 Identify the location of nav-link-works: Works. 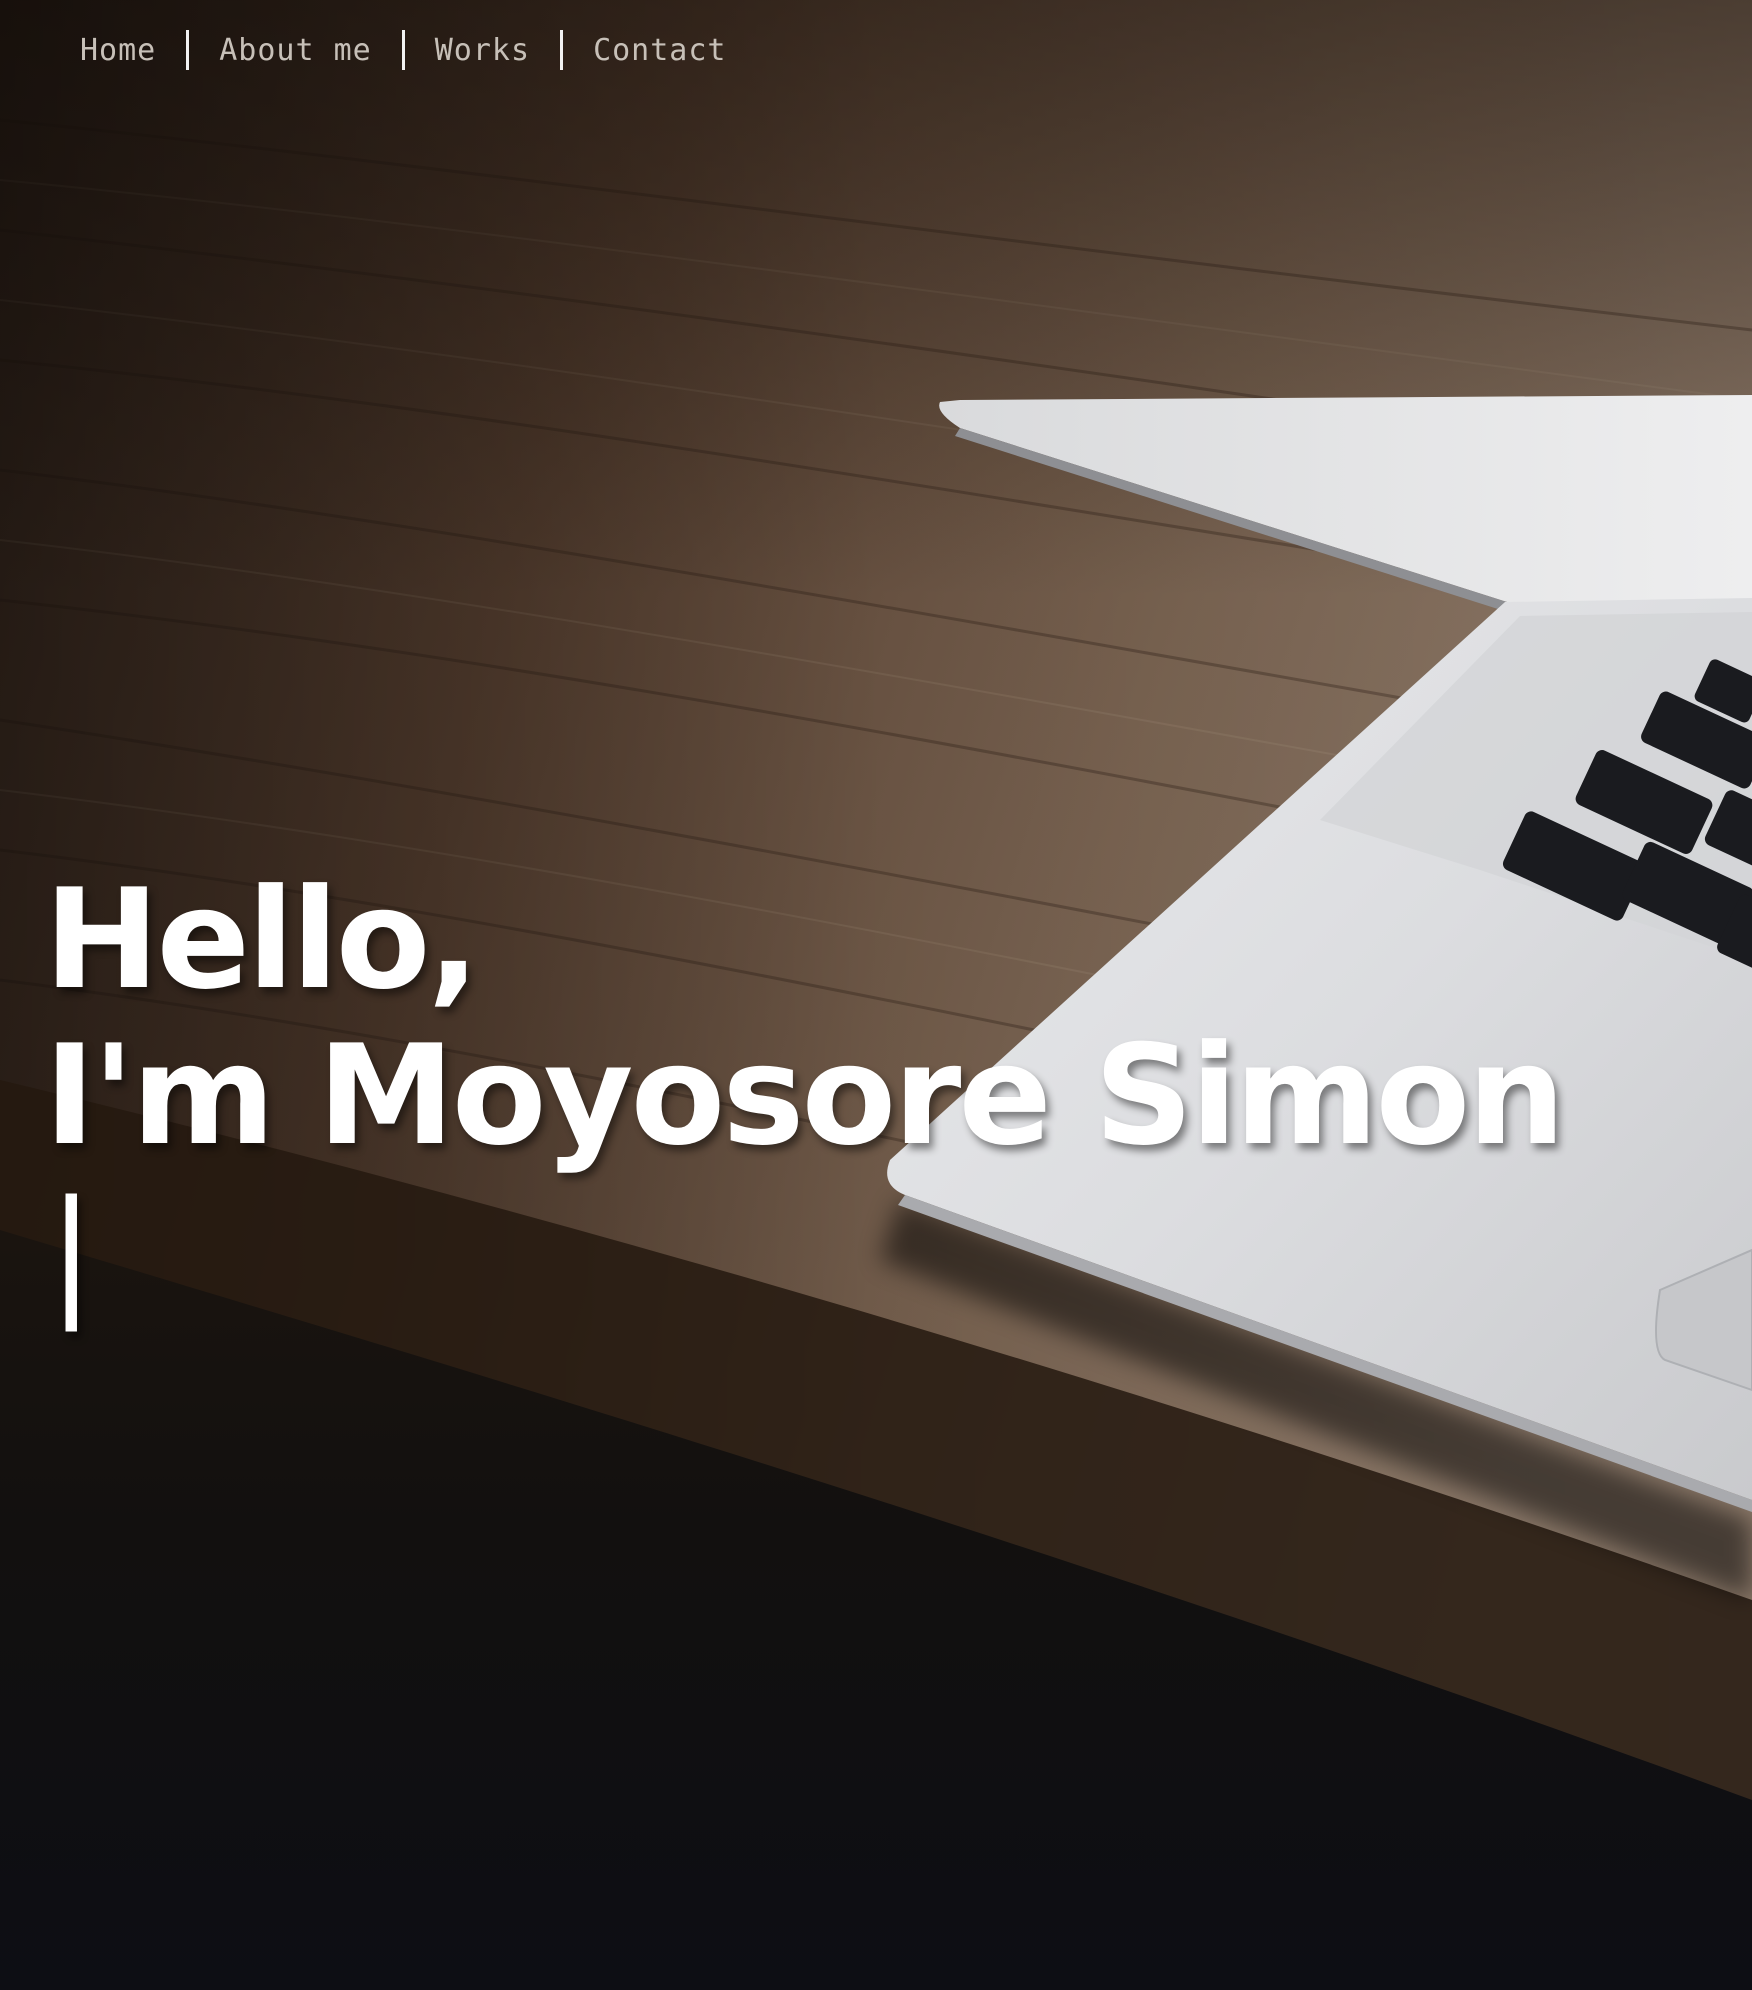
(482, 50).